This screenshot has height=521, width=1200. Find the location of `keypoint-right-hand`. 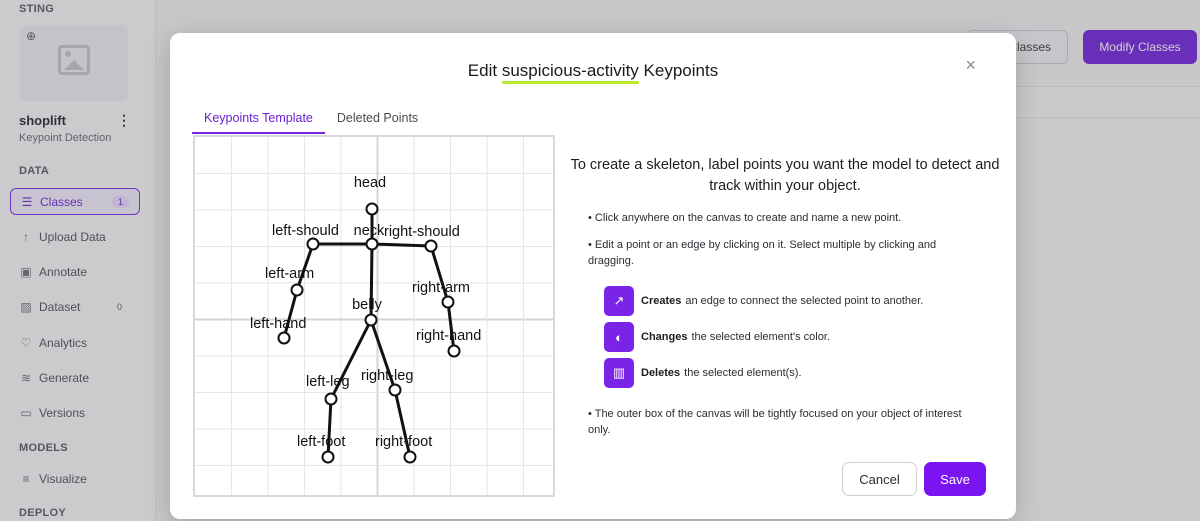

keypoint-right-hand is located at coordinates (454, 351).